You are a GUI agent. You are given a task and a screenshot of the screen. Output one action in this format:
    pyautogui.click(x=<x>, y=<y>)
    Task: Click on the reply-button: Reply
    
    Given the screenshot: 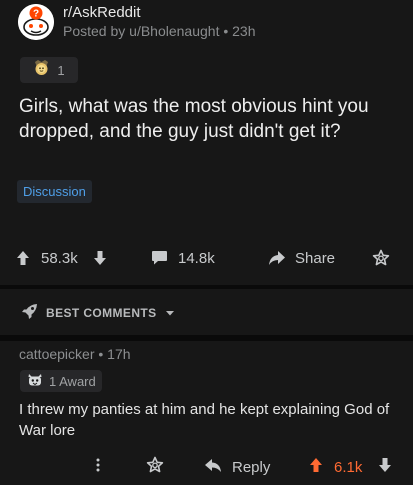 What is the action you would take?
    pyautogui.click(x=237, y=467)
    